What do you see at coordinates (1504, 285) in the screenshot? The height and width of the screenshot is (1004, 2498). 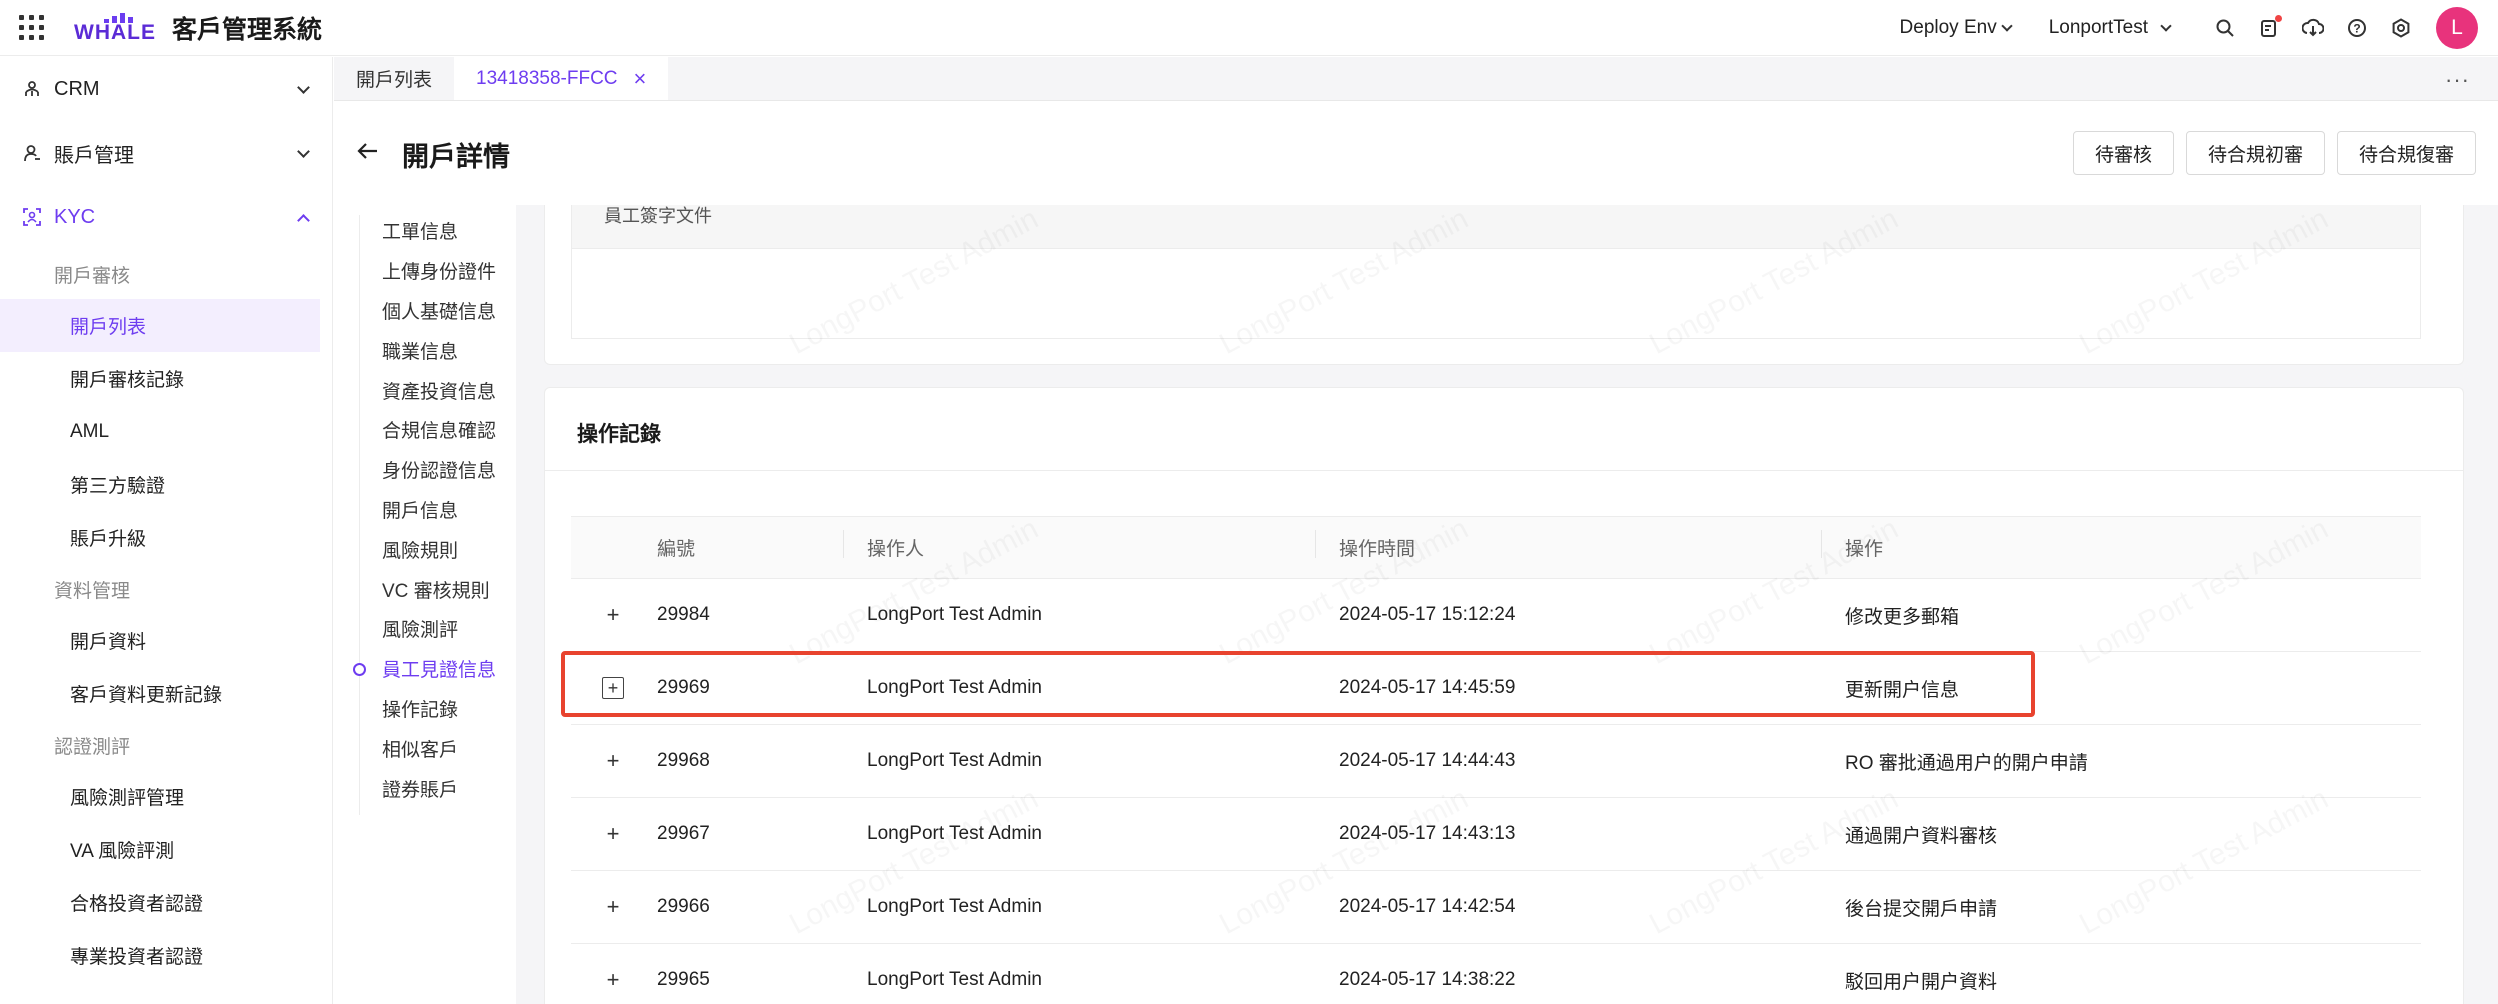 I see `witness-card: 員工簽字文件` at bounding box center [1504, 285].